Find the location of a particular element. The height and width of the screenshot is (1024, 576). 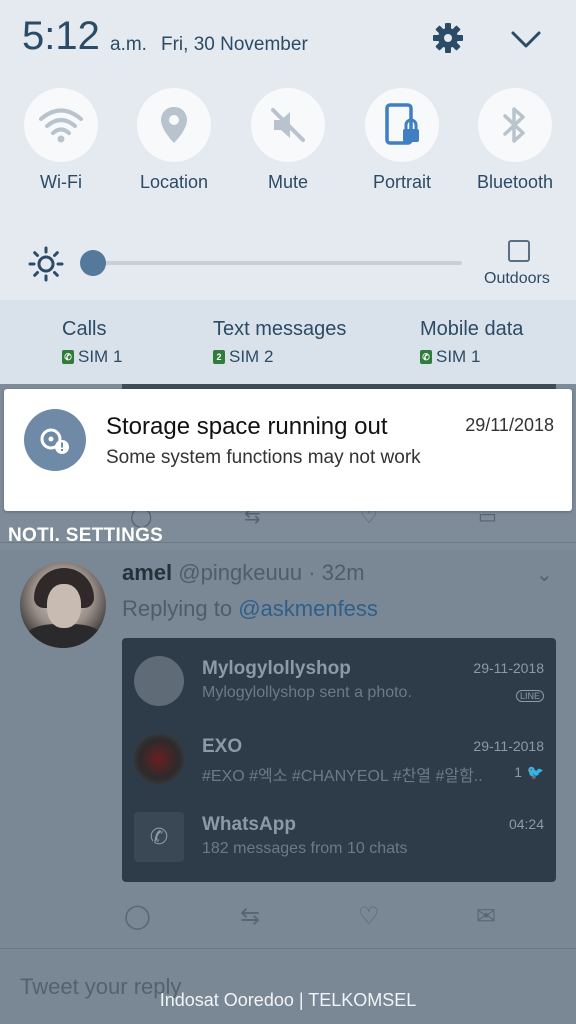

brightness-slider-handle is located at coordinates (93, 263).